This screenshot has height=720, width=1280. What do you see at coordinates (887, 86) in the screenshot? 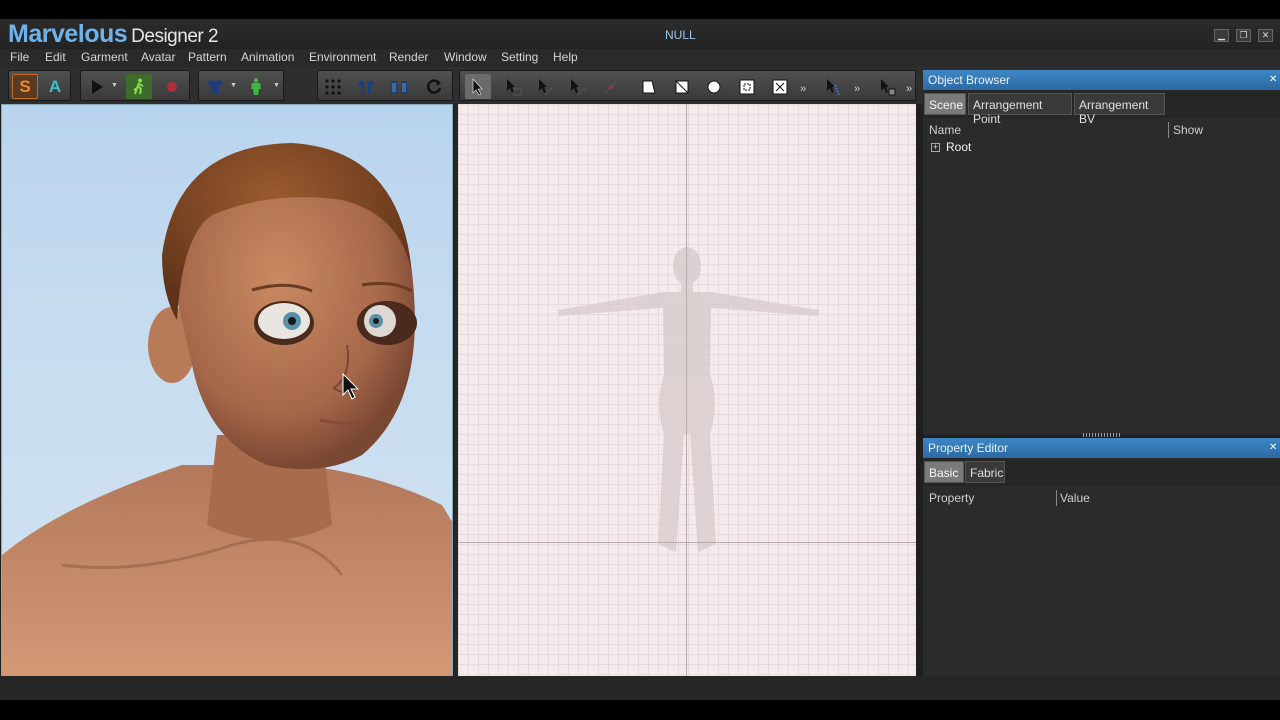
I see `texture-edit-icon` at bounding box center [887, 86].